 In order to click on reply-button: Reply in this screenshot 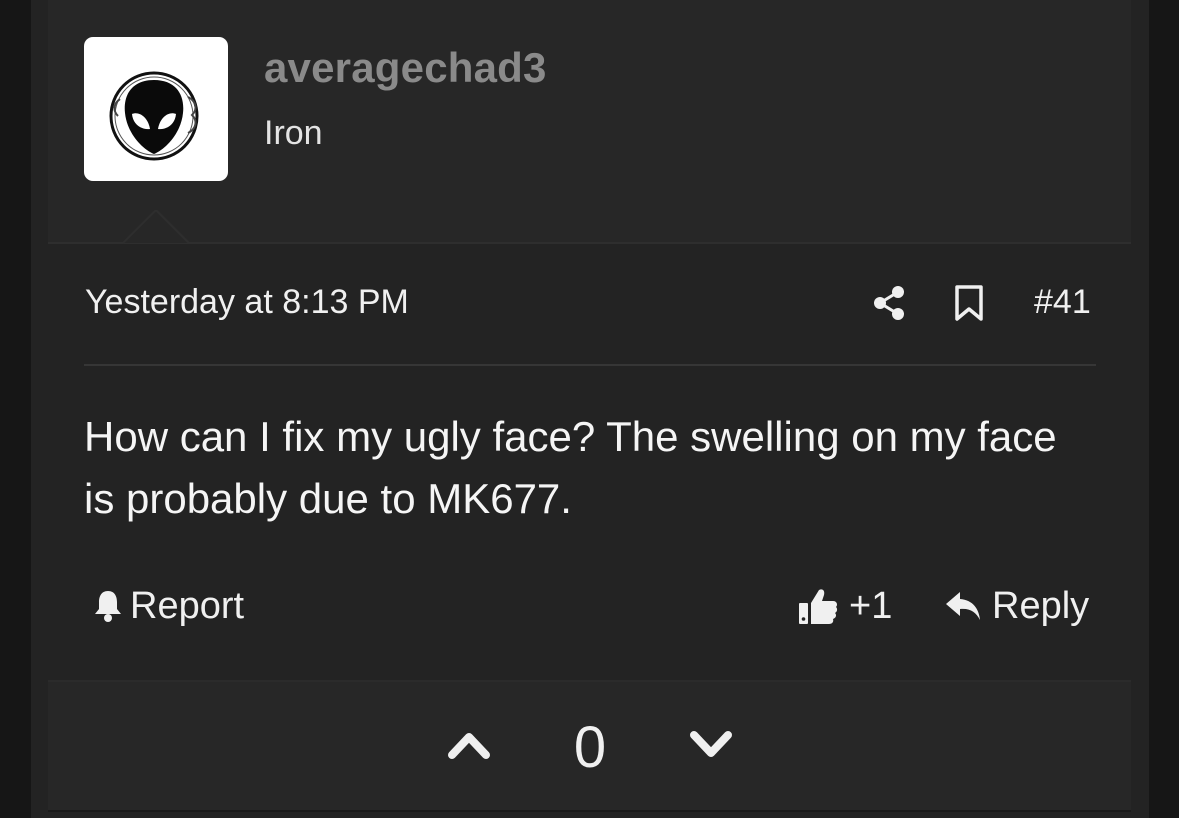, I will do `click(1016, 606)`.